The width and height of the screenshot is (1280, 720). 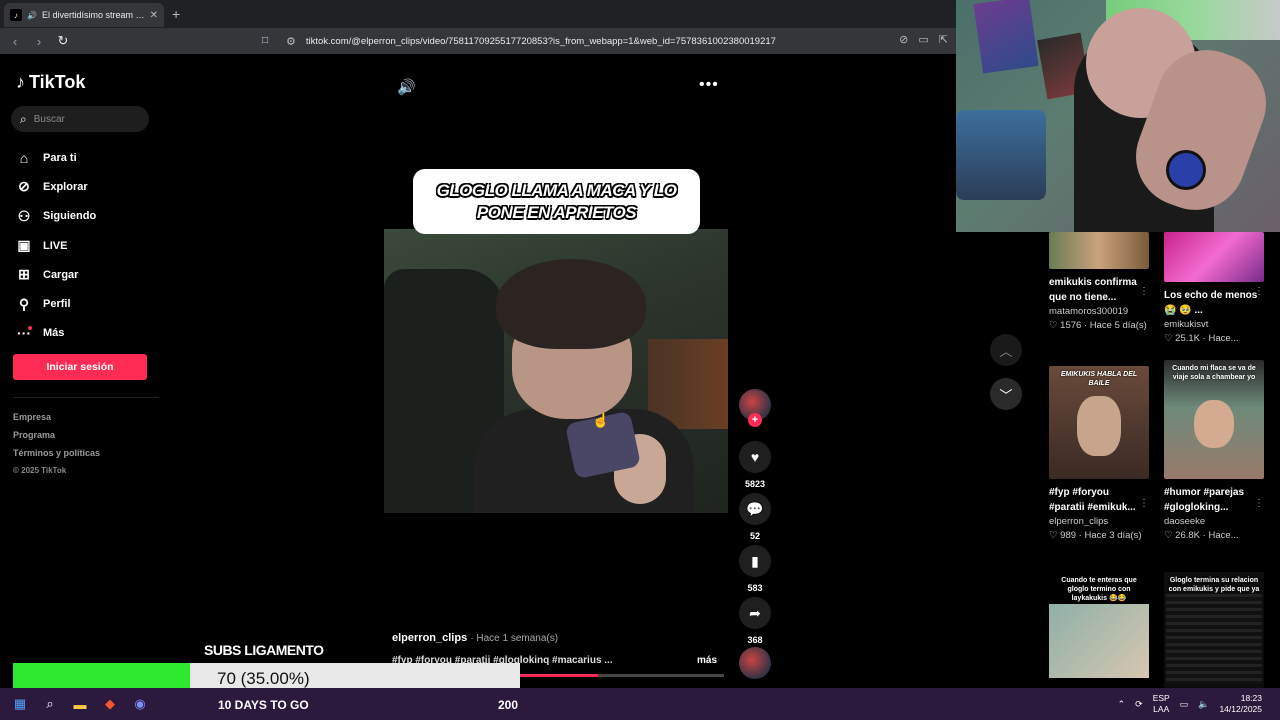 What do you see at coordinates (429, 638) in the screenshot?
I see `video-author: elperron_clips` at bounding box center [429, 638].